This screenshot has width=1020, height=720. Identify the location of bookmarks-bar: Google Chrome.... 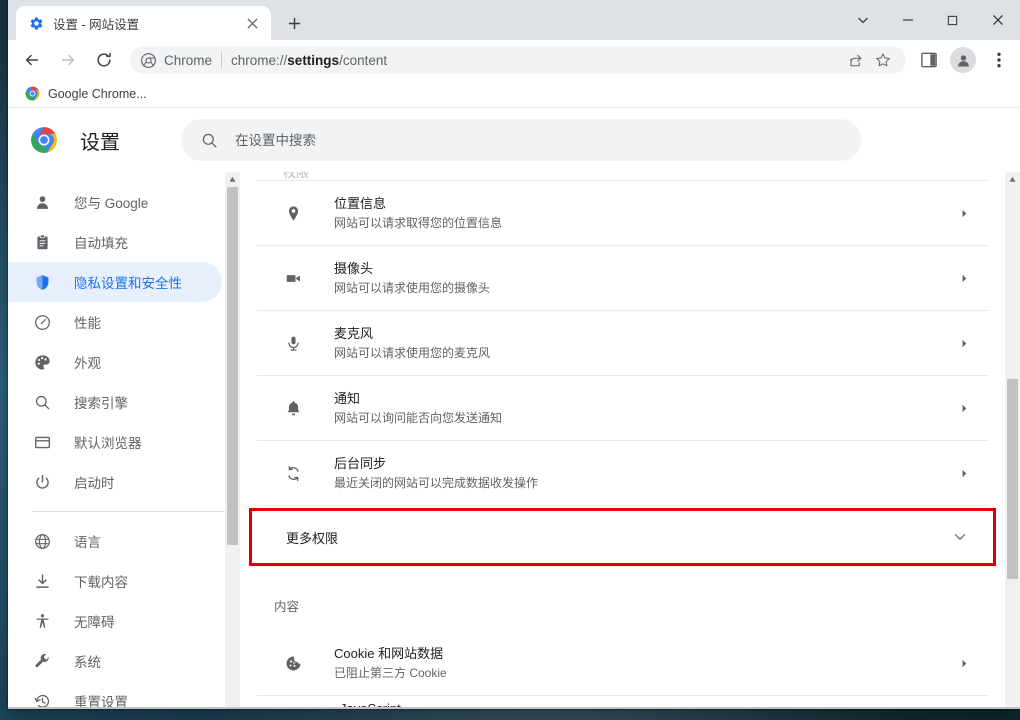
(514, 94).